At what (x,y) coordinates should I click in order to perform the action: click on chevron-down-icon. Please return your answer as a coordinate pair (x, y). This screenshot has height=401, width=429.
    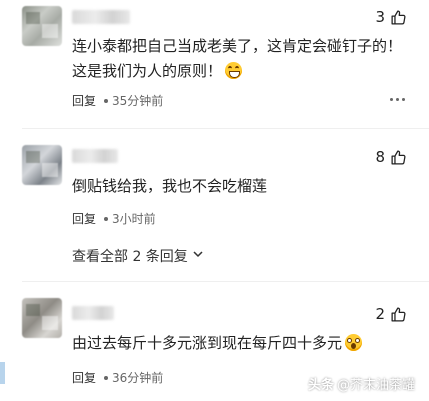
    Looking at the image, I should click on (198, 256).